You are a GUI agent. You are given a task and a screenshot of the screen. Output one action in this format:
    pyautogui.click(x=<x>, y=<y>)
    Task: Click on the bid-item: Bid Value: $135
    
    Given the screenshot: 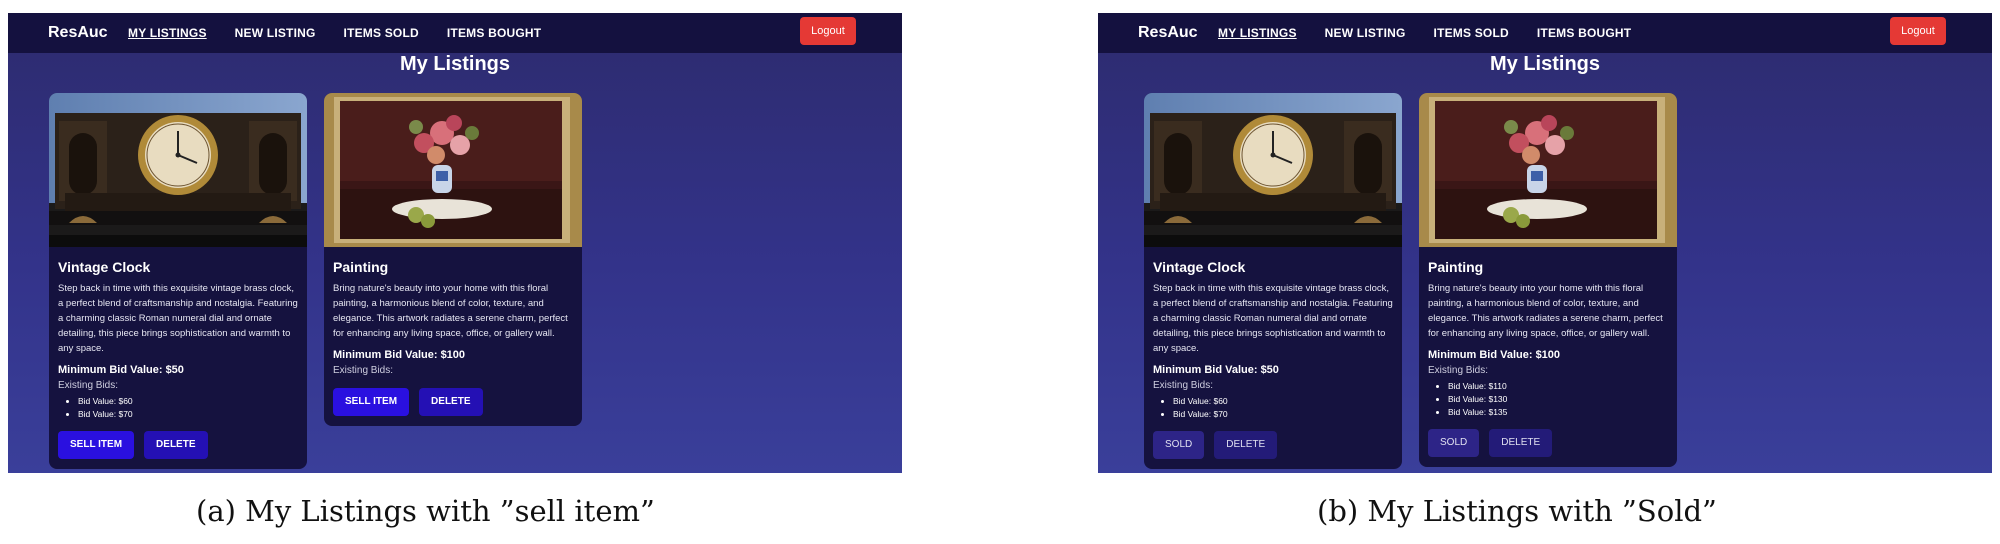 What is the action you would take?
    pyautogui.click(x=1558, y=412)
    